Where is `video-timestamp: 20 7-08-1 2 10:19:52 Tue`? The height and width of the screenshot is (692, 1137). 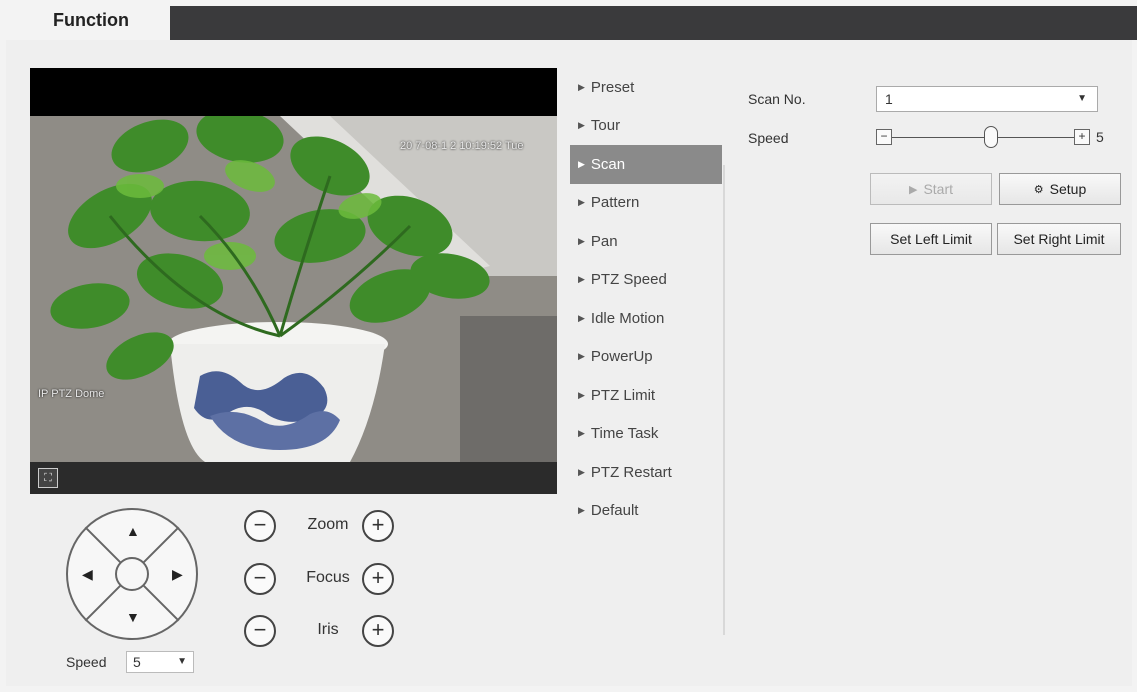
video-timestamp: 20 7-08-1 2 10:19:52 Tue is located at coordinates (462, 146).